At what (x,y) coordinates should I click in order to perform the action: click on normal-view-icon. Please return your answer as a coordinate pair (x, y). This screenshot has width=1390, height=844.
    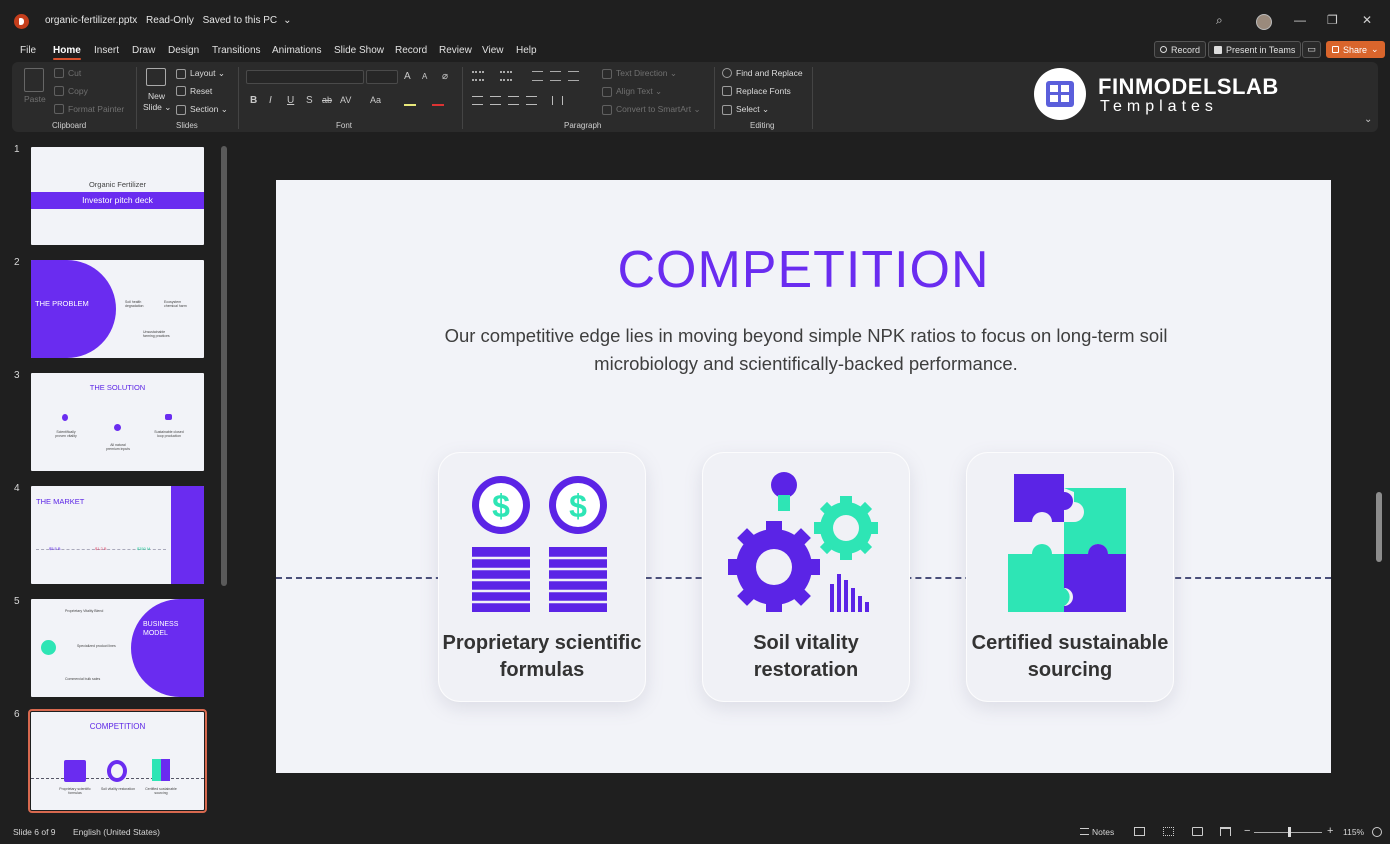
    Looking at the image, I should click on (1139, 831).